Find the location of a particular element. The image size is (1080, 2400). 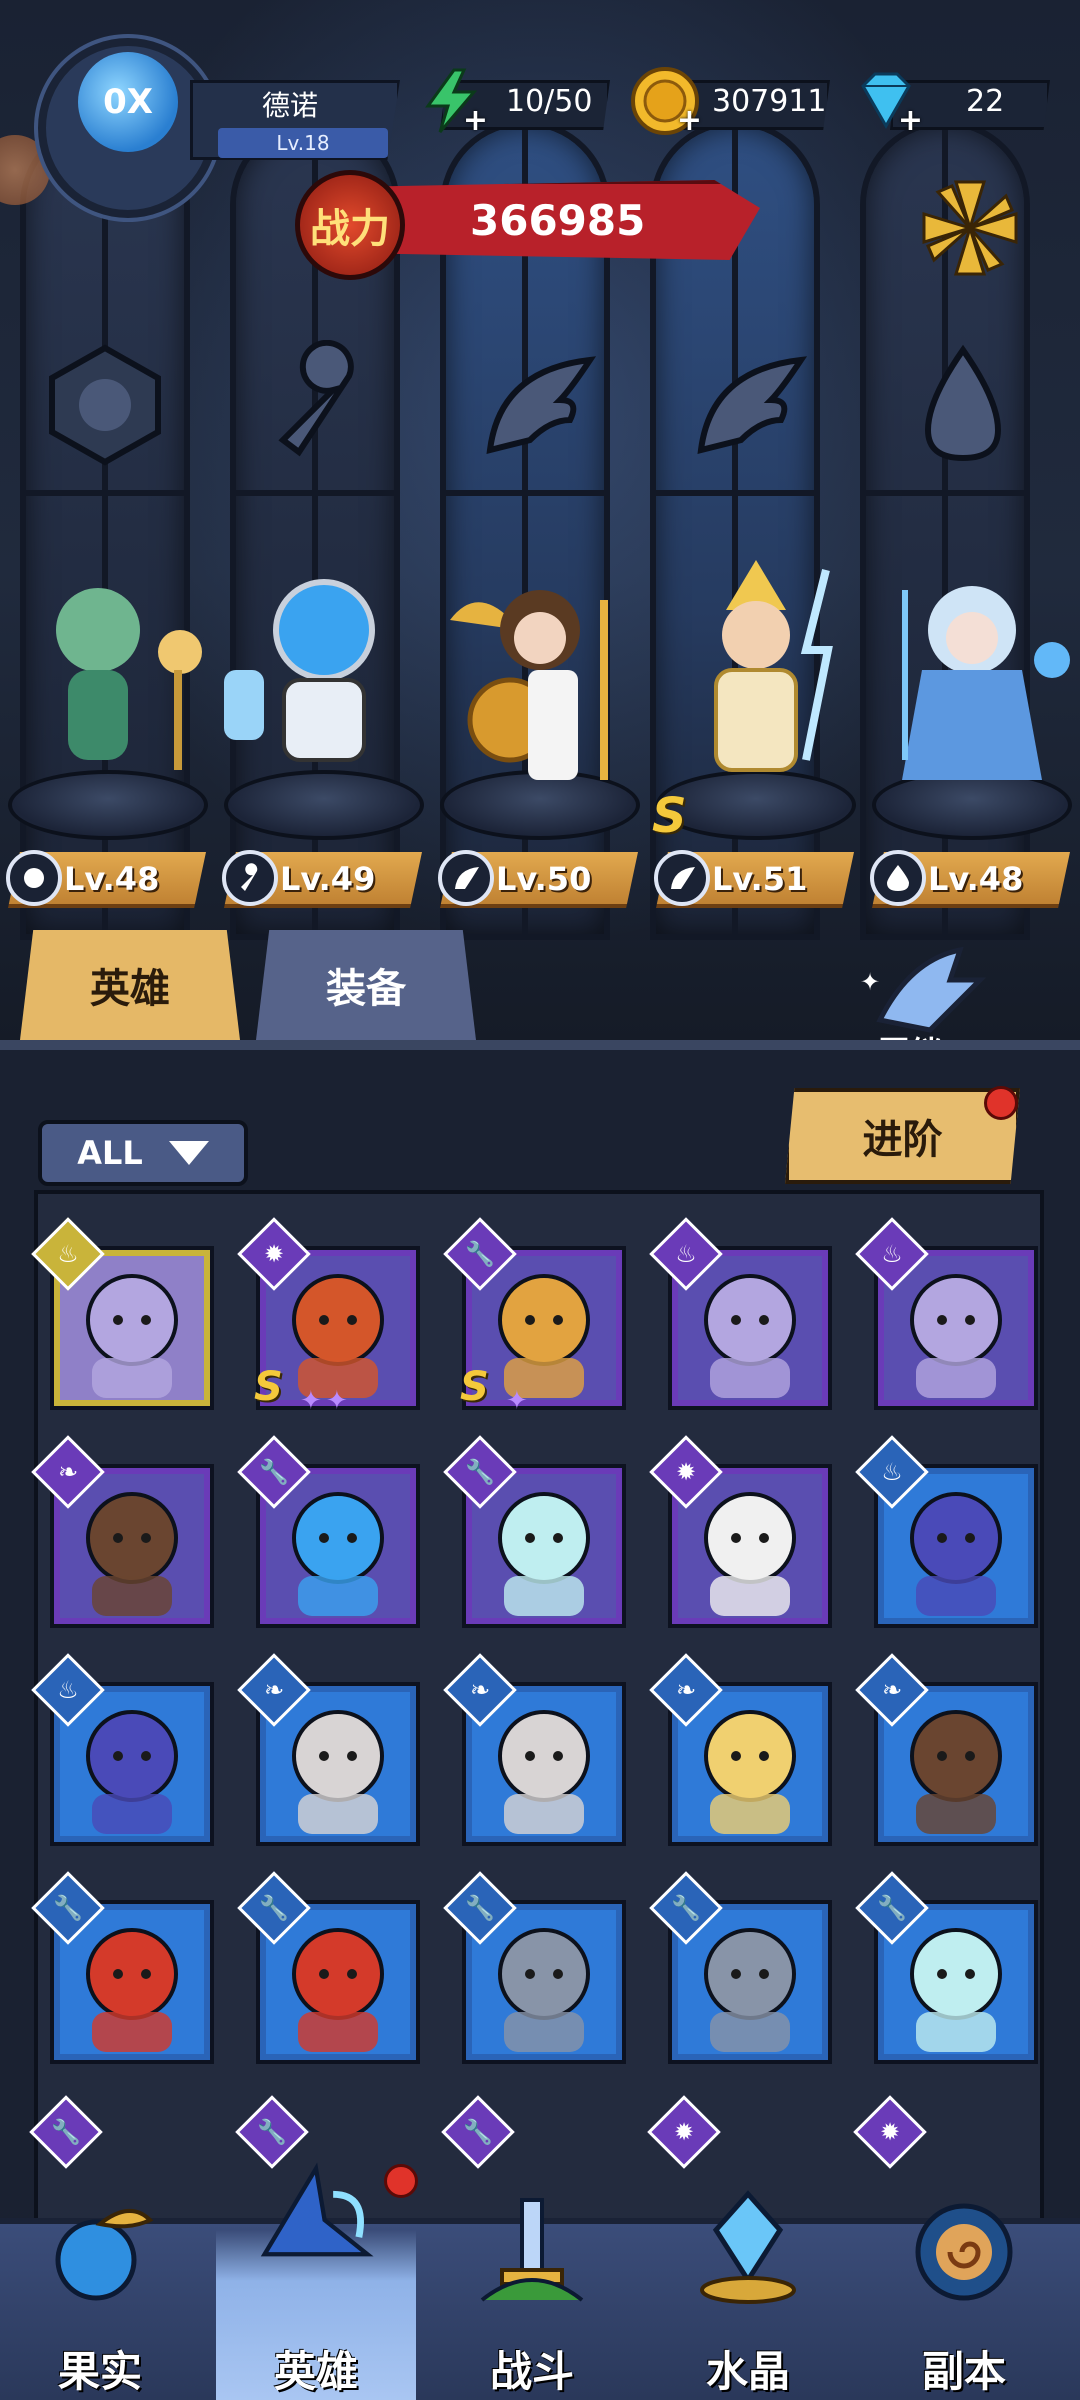

hero-level: Lv.50 is located at coordinates (544, 879).